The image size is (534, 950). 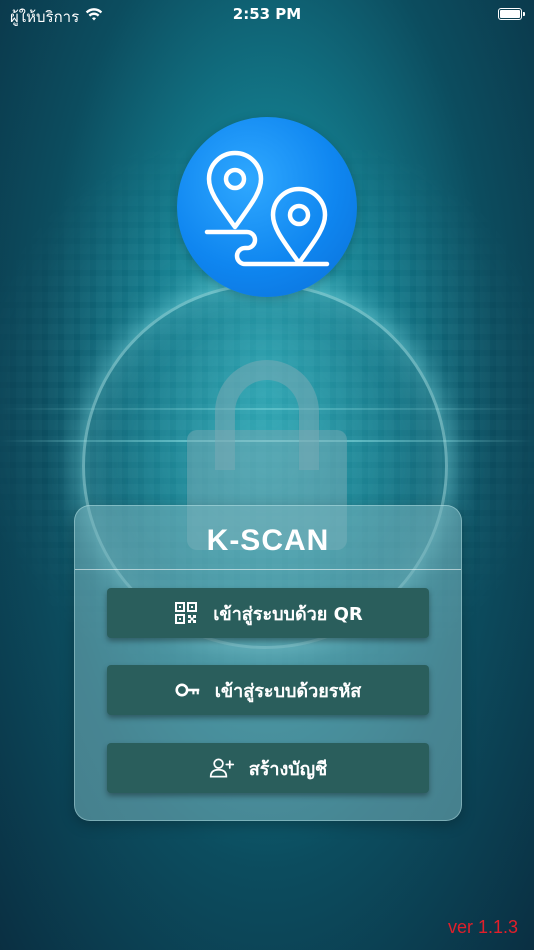 I want to click on login-password-label: เข้าสู่ระบบด้วยรหัส, so click(x=288, y=691).